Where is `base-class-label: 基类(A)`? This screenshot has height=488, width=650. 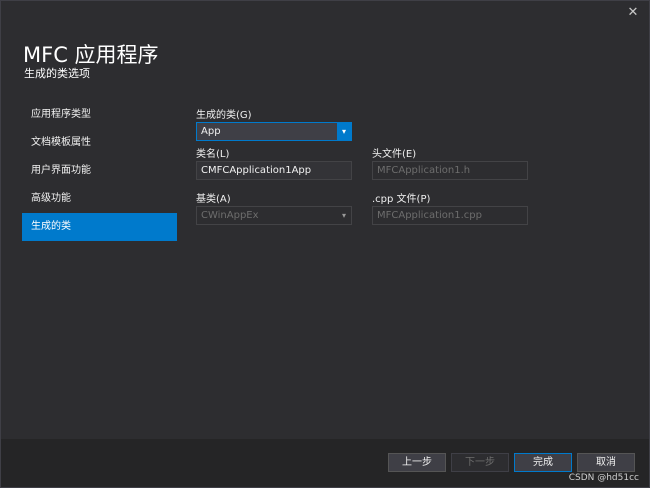
base-class-label: 基类(A) is located at coordinates (213, 199).